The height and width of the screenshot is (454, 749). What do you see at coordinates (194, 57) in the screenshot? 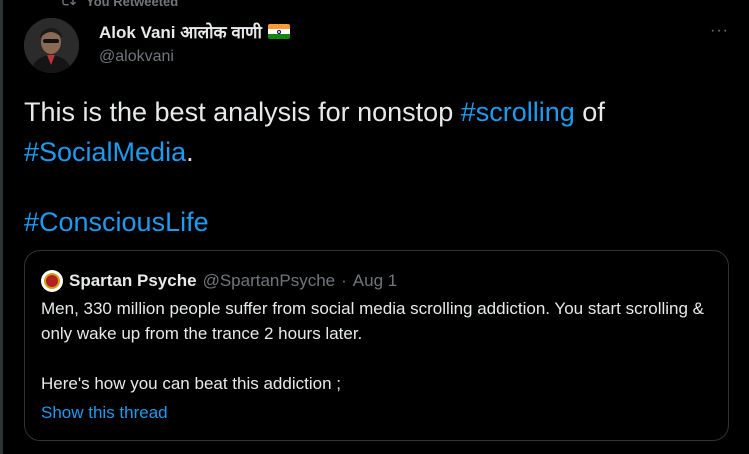
I see `author-handle: @alokvani` at bounding box center [194, 57].